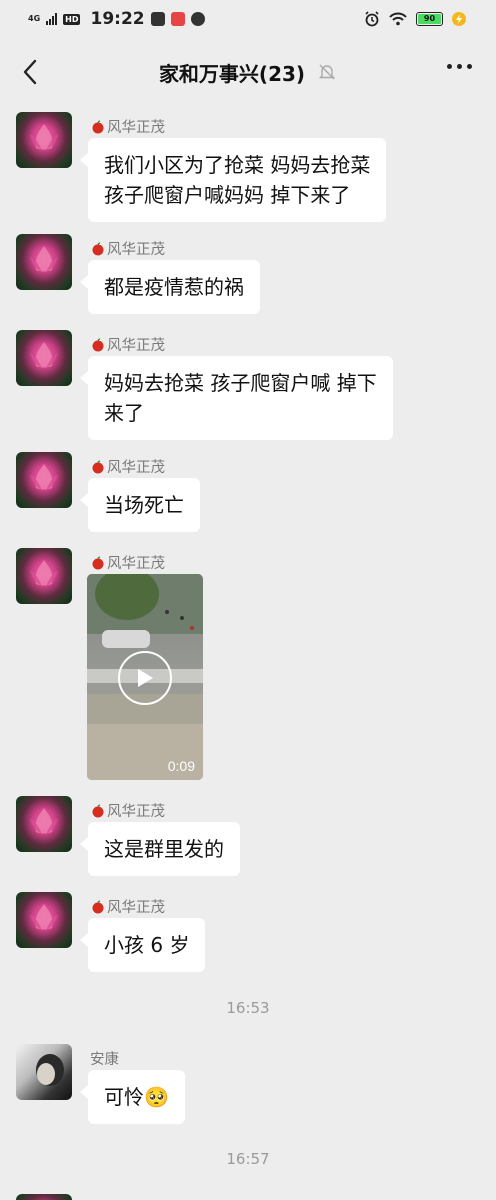 The height and width of the screenshot is (1200, 496). I want to click on timestamp: 16:53, so click(248, 1008).